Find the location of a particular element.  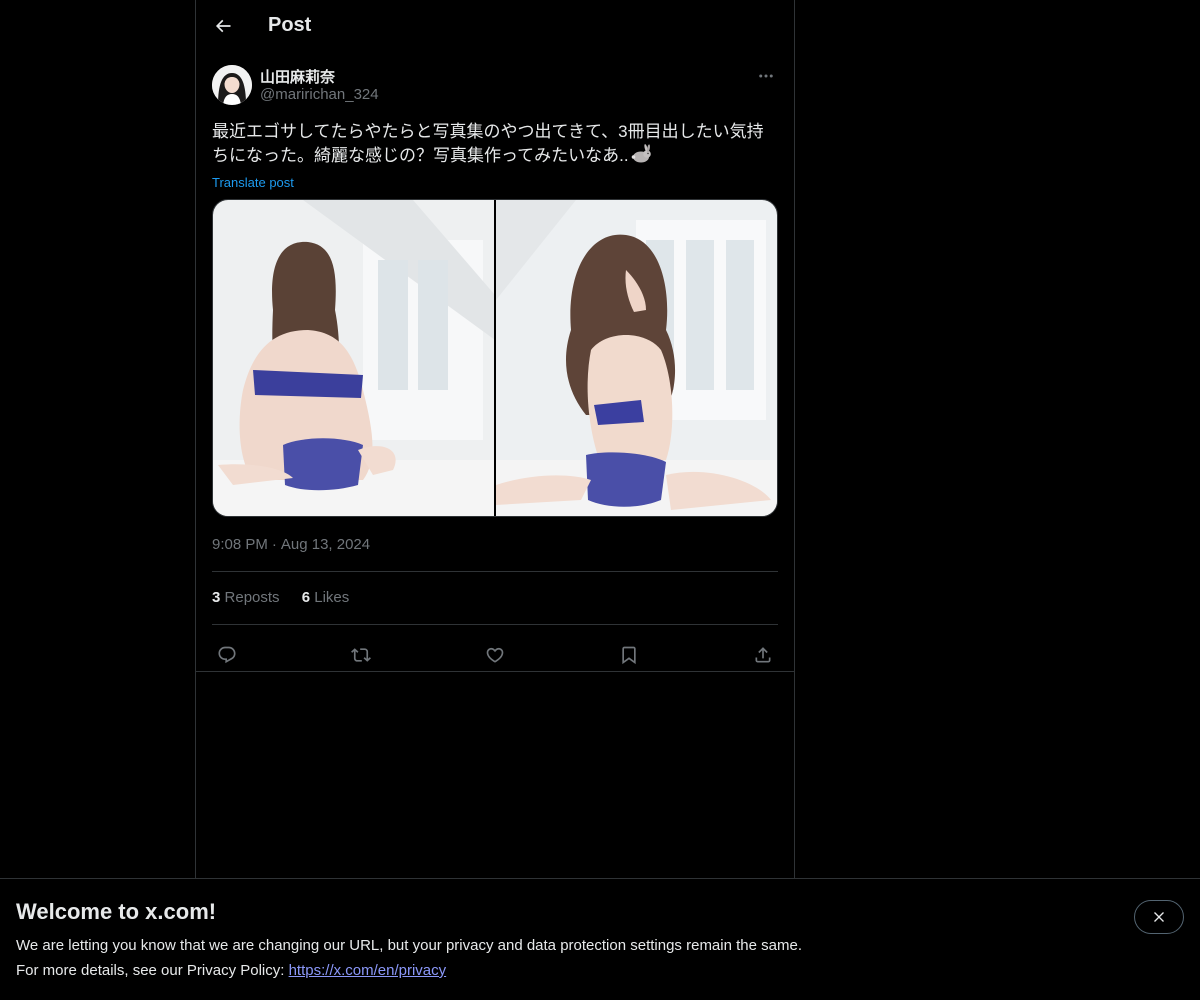

close-icon is located at coordinates (1159, 917).